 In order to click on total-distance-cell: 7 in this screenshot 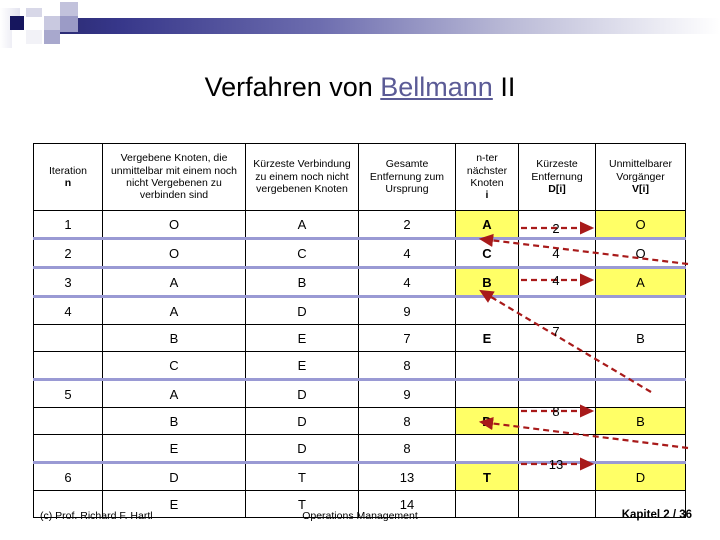, I will do `click(407, 338)`.